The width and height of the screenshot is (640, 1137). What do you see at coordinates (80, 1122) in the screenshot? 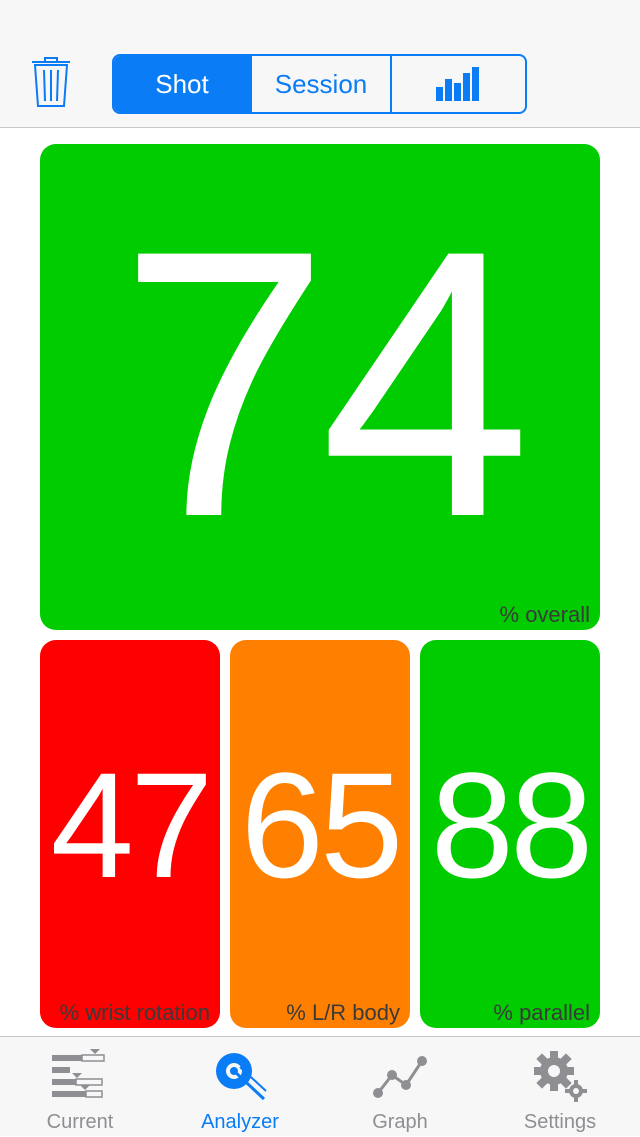
I see `tab-current-label: Current` at bounding box center [80, 1122].